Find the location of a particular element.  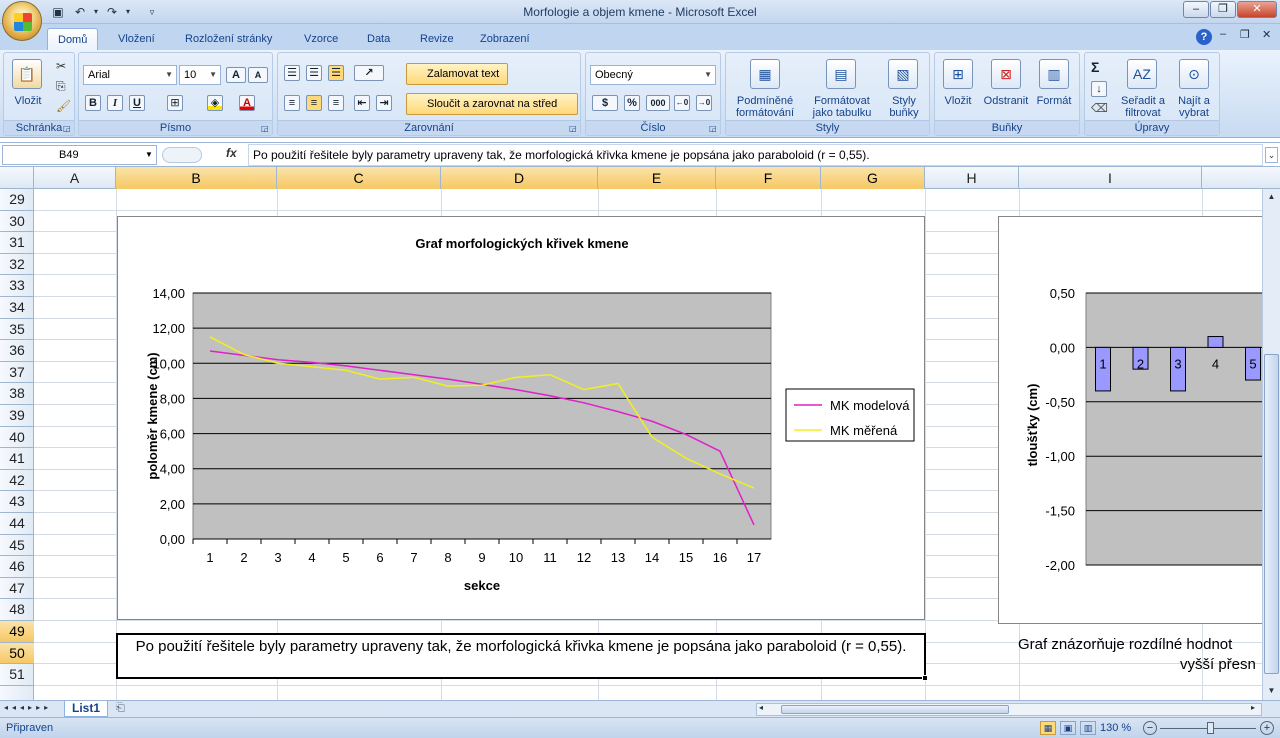

row-header: 40 is located at coordinates (17, 438).